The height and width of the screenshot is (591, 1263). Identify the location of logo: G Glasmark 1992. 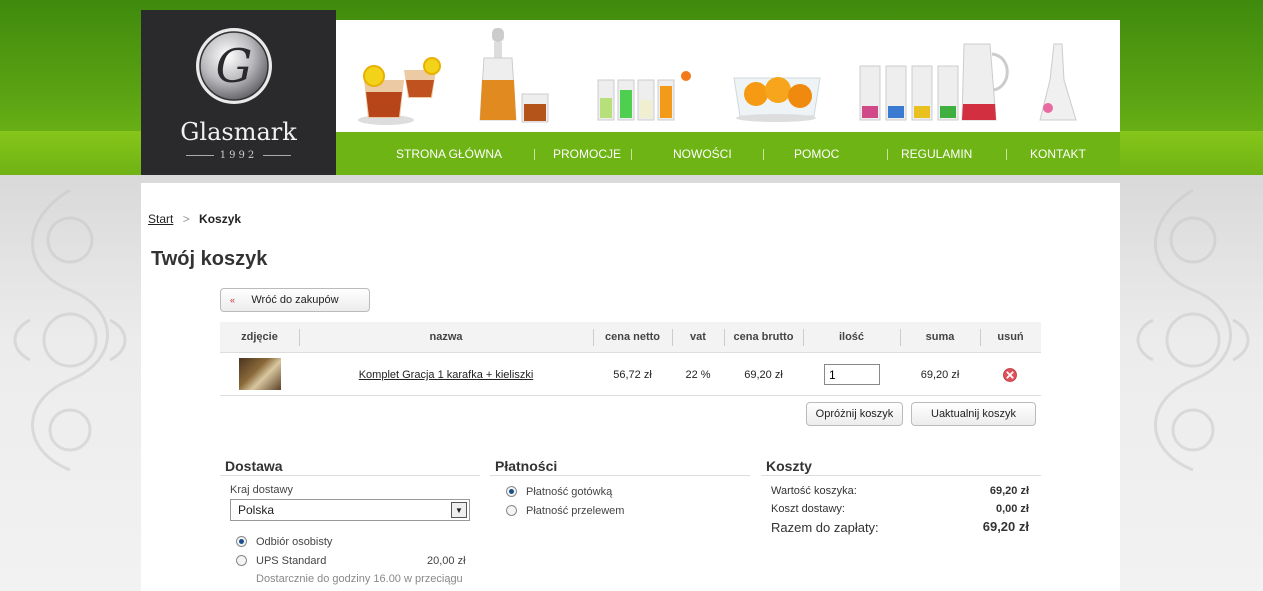
(238, 92).